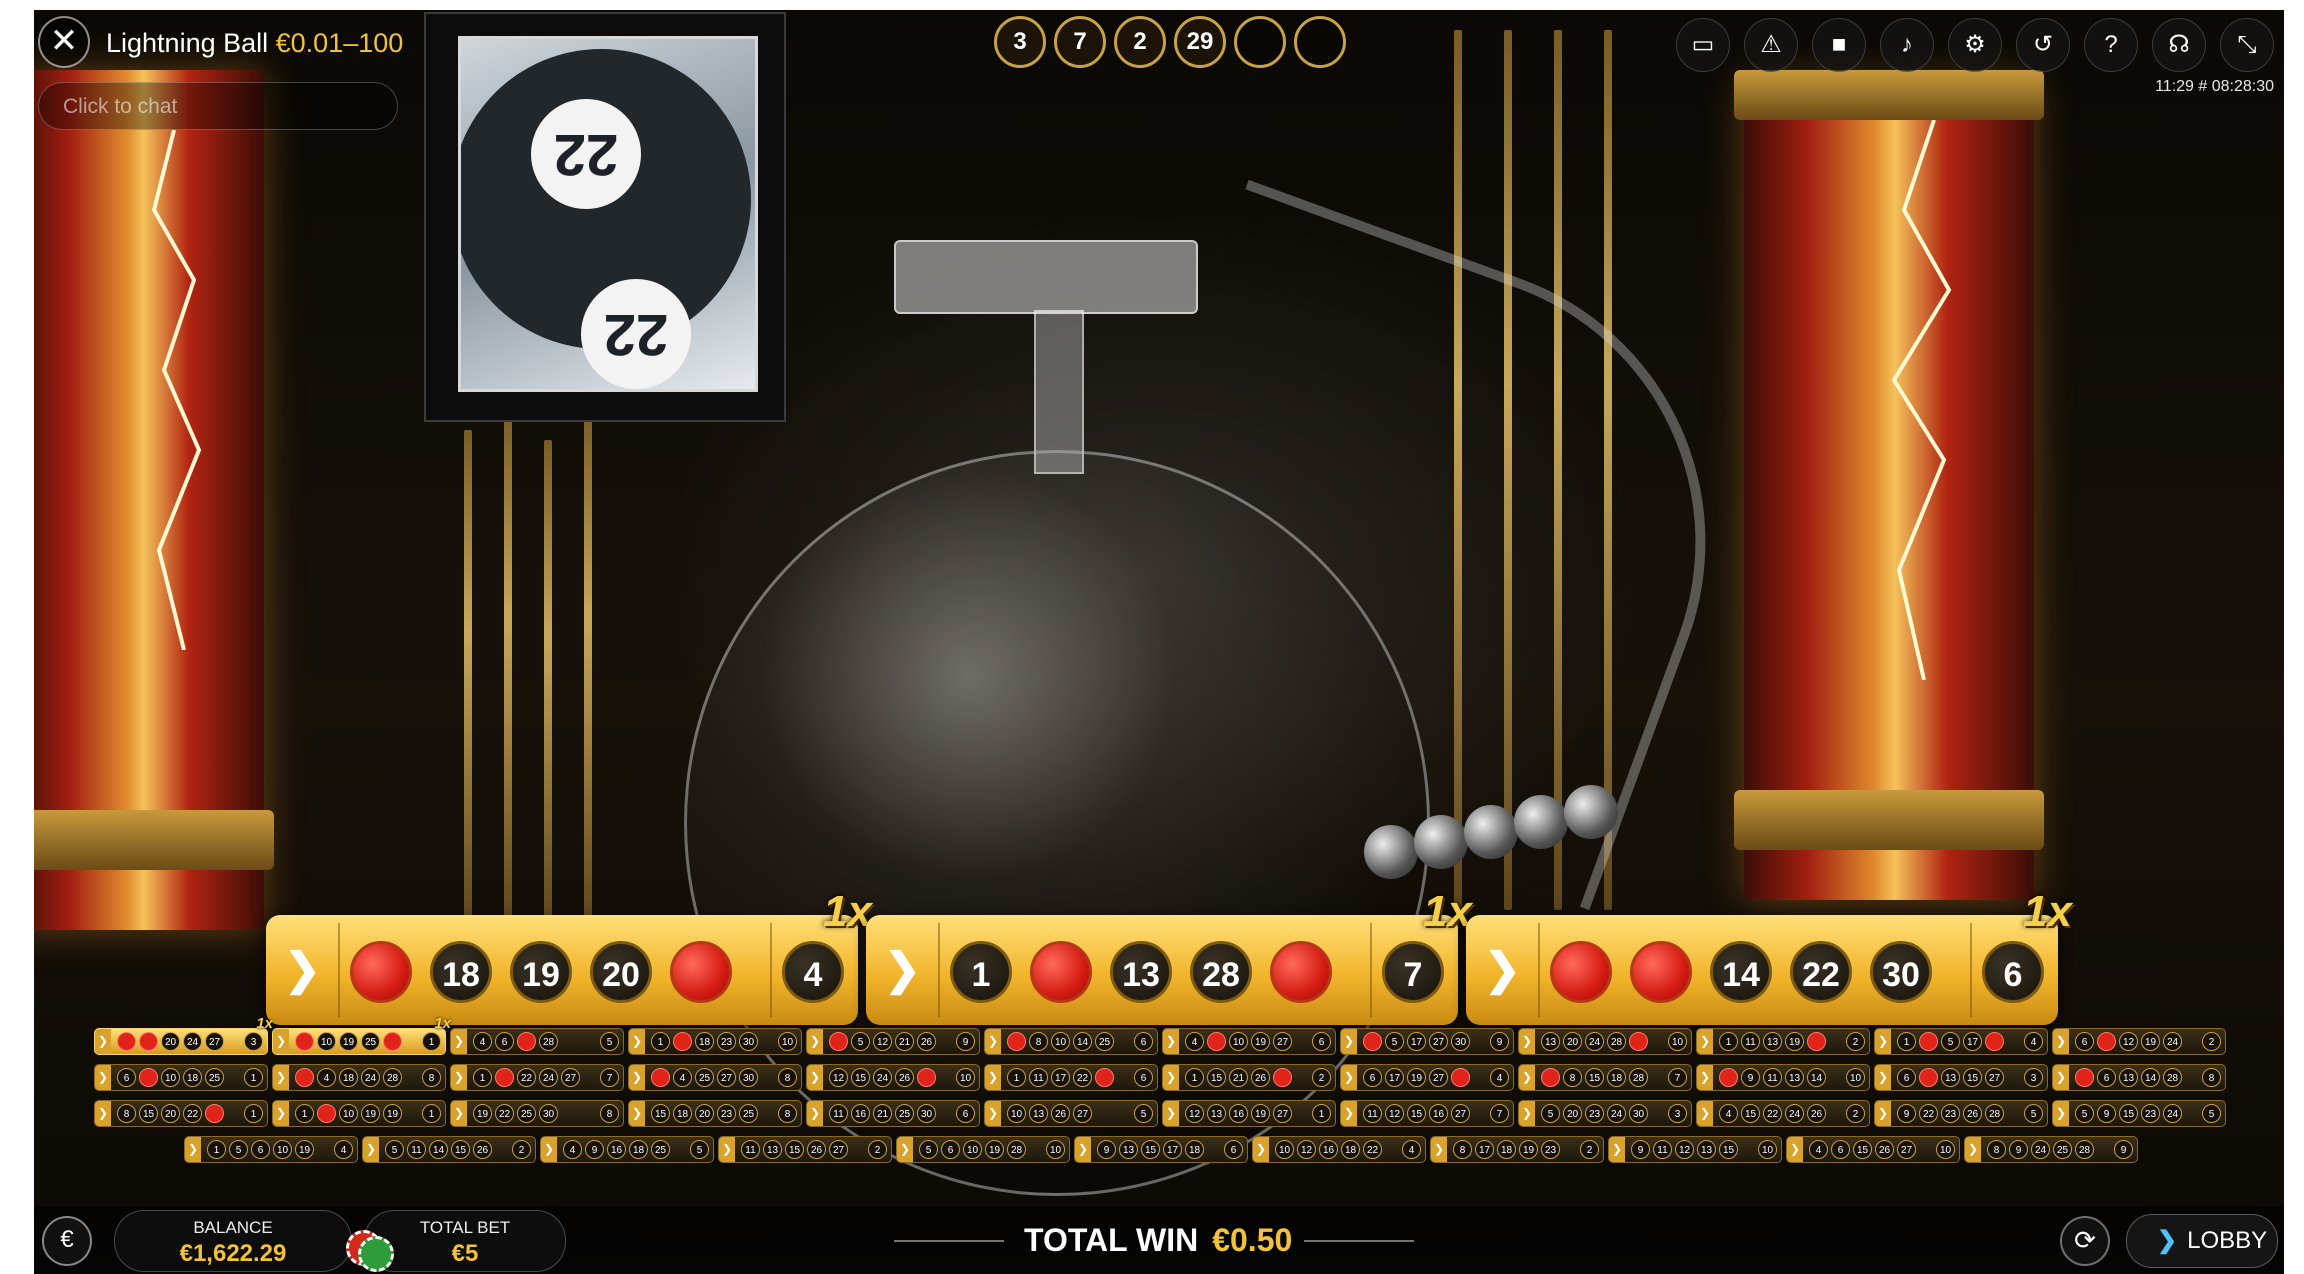  I want to click on bet-card: ❯ 6 17 19 27 4, so click(1427, 1077).